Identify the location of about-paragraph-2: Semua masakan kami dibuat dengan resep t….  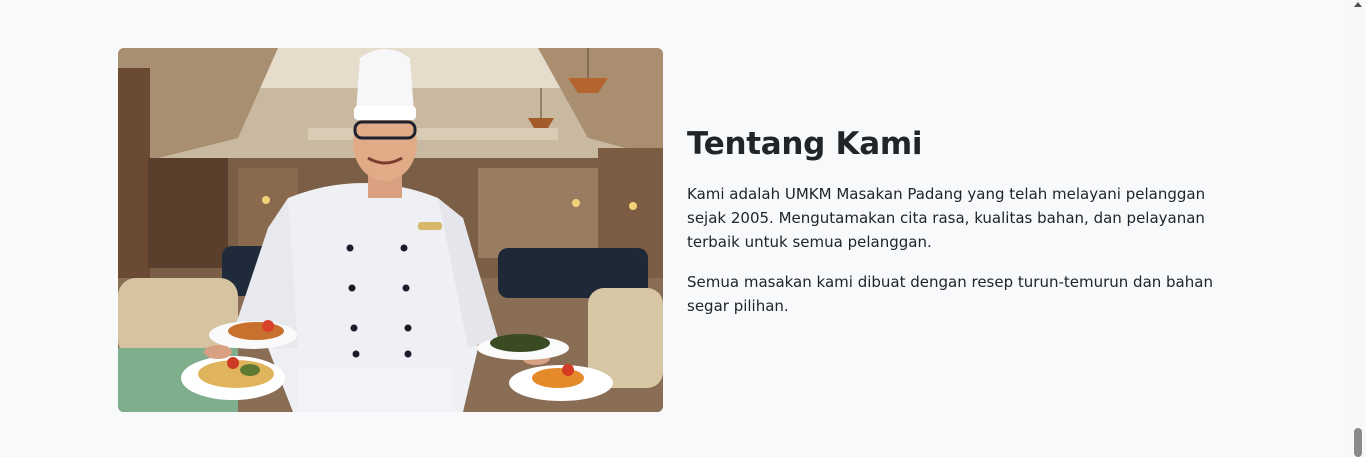
(950, 294).